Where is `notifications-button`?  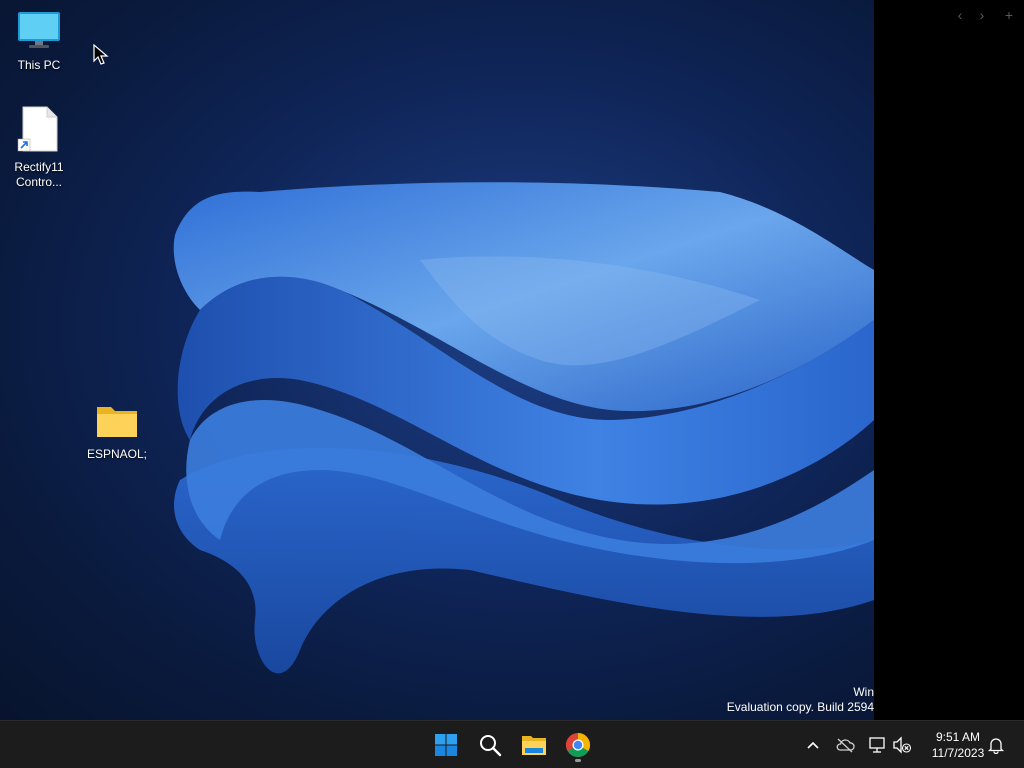
notifications-button is located at coordinates (996, 745).